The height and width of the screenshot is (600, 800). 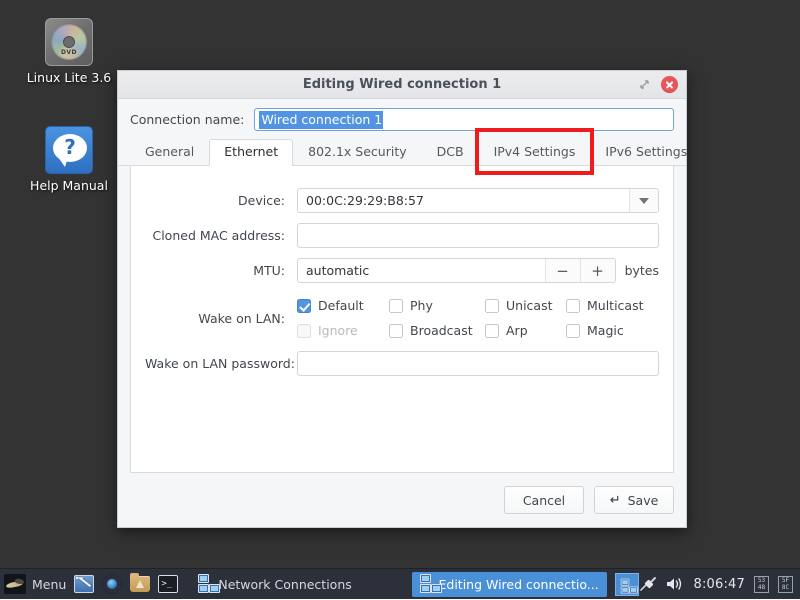 What do you see at coordinates (761, 580) in the screenshot?
I see `missing-glyph-top: 53` at bounding box center [761, 580].